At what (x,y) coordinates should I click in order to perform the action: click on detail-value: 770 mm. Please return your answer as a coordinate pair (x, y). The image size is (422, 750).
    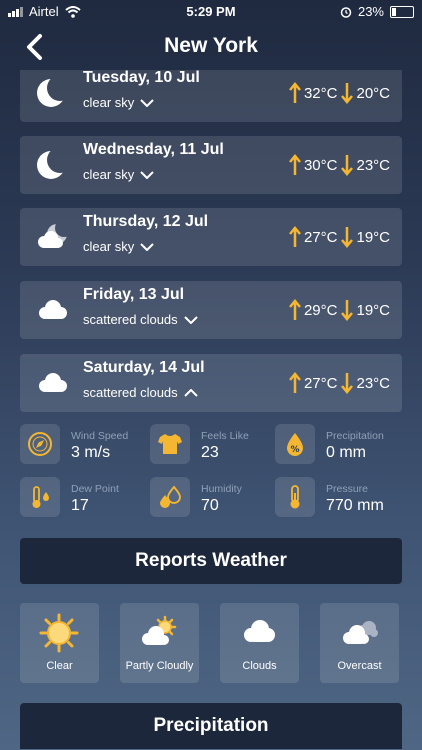
    Looking at the image, I should click on (355, 505).